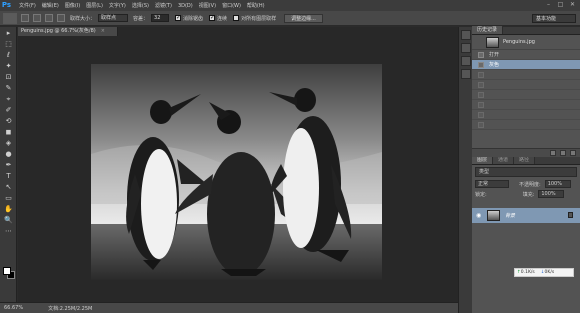 The height and width of the screenshot is (313, 580). What do you see at coordinates (8, 220) in the screenshot?
I see `zoom-tool-icon: 🔍` at bounding box center [8, 220].